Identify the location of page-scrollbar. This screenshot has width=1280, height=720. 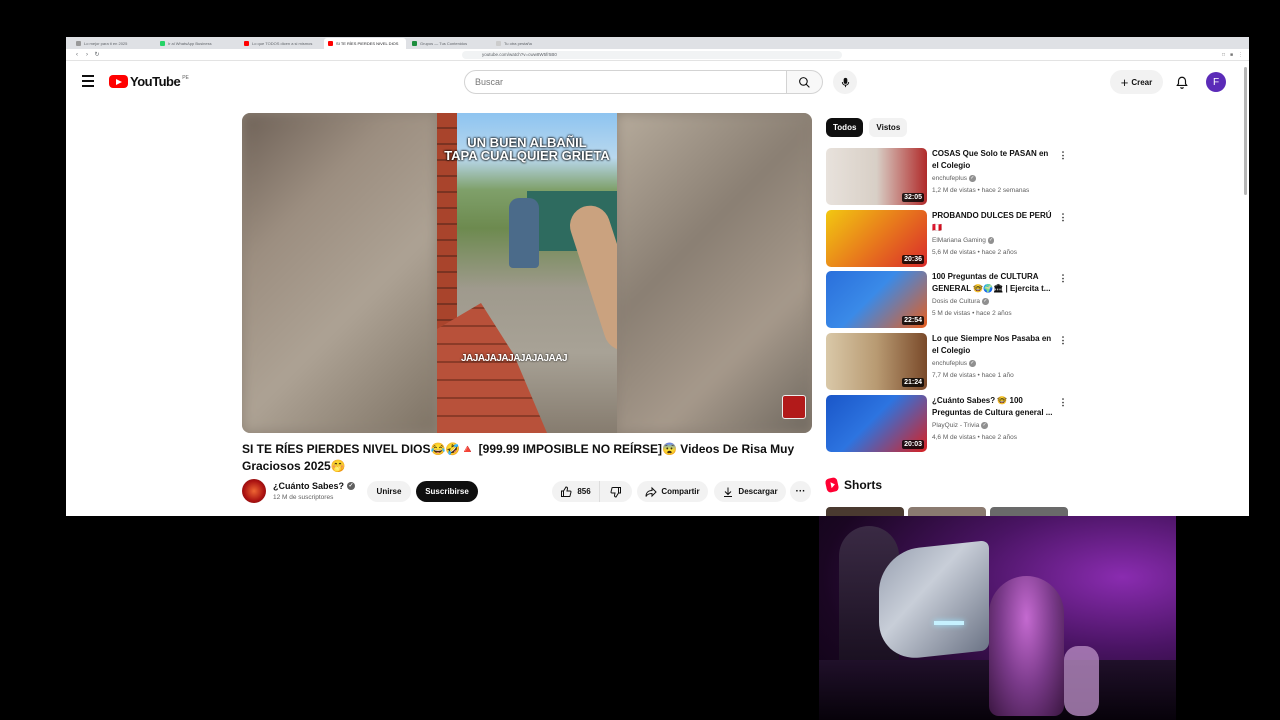
(1245, 131).